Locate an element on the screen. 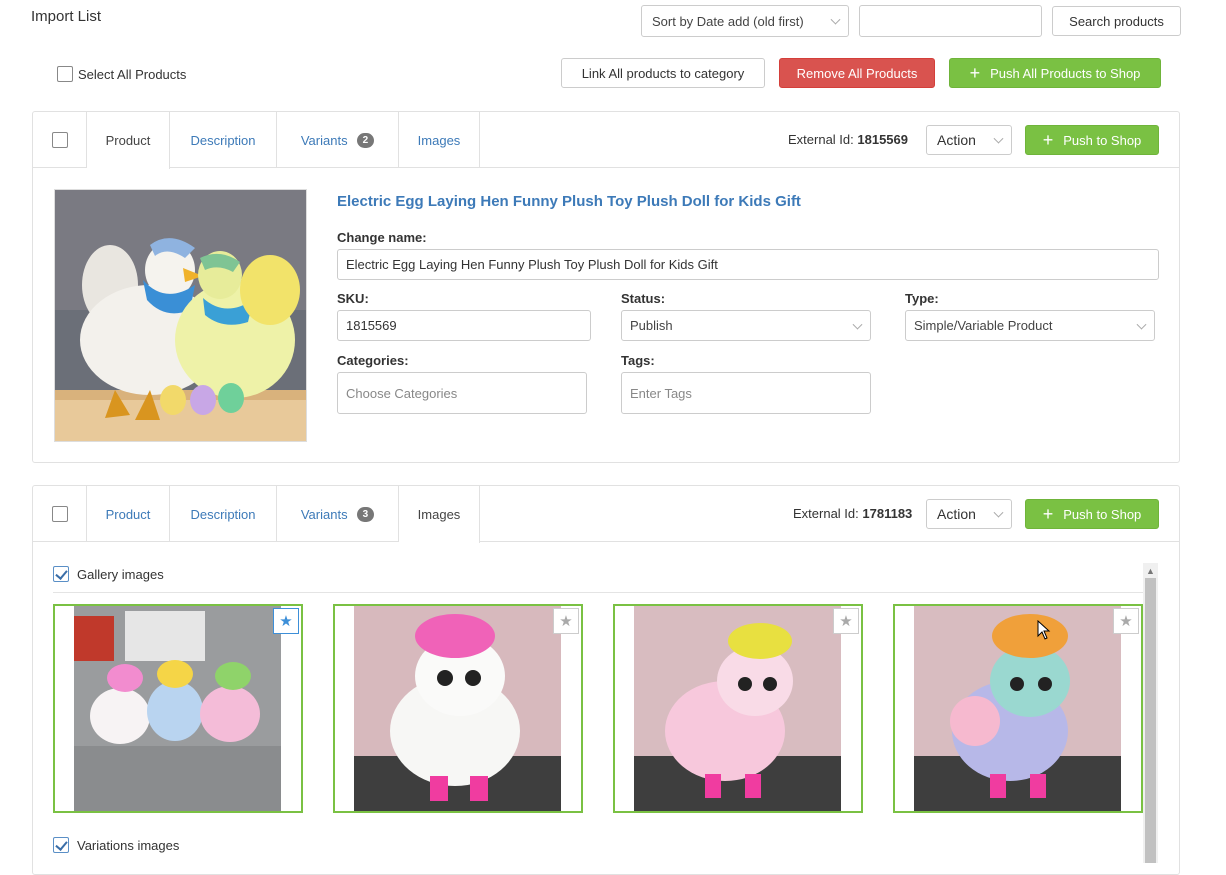 The height and width of the screenshot is (875, 1226). push-all-label: Push All Products to Shop is located at coordinates (1065, 73).